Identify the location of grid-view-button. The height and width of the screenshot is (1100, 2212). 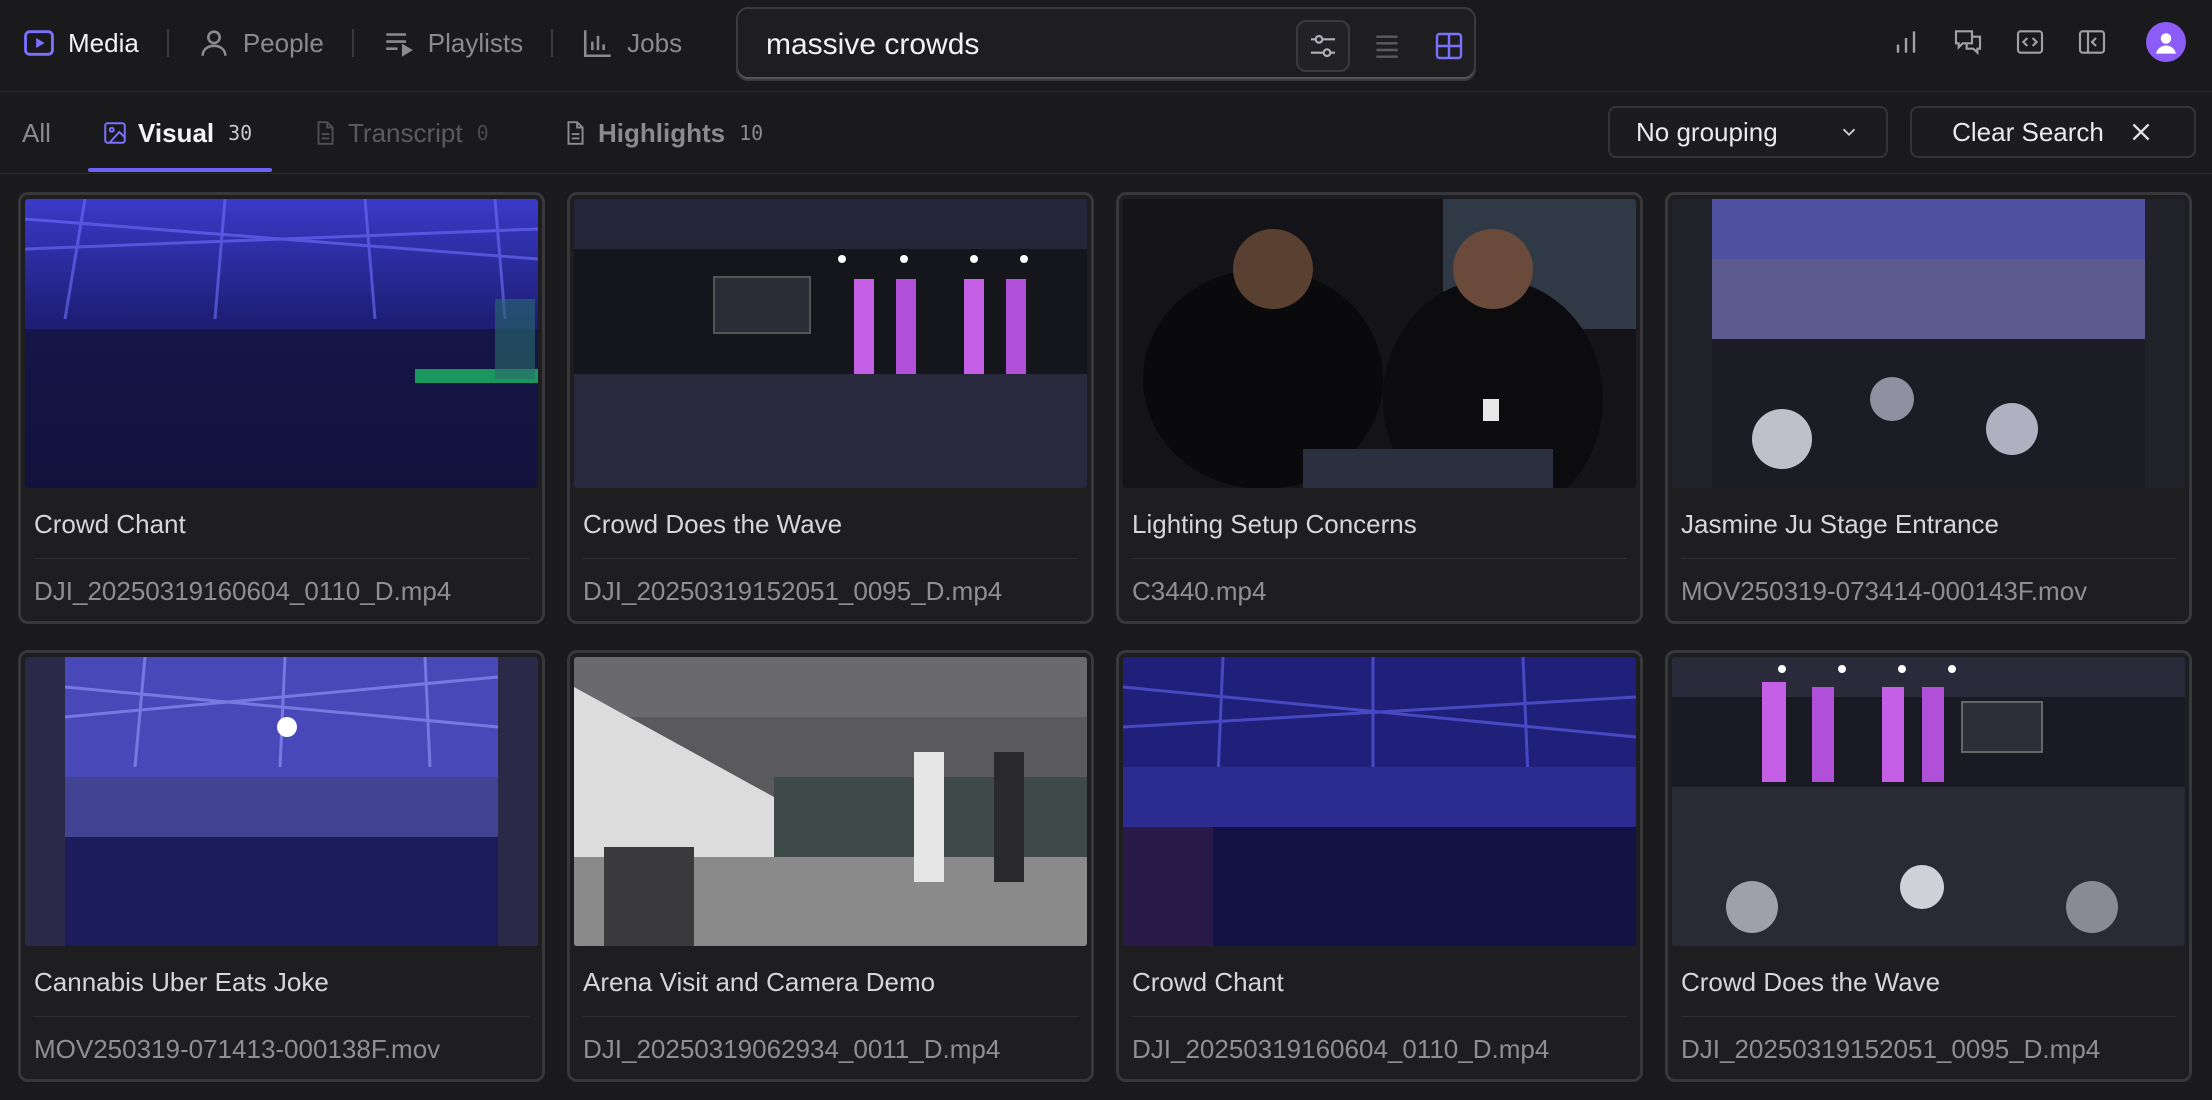
(1449, 46).